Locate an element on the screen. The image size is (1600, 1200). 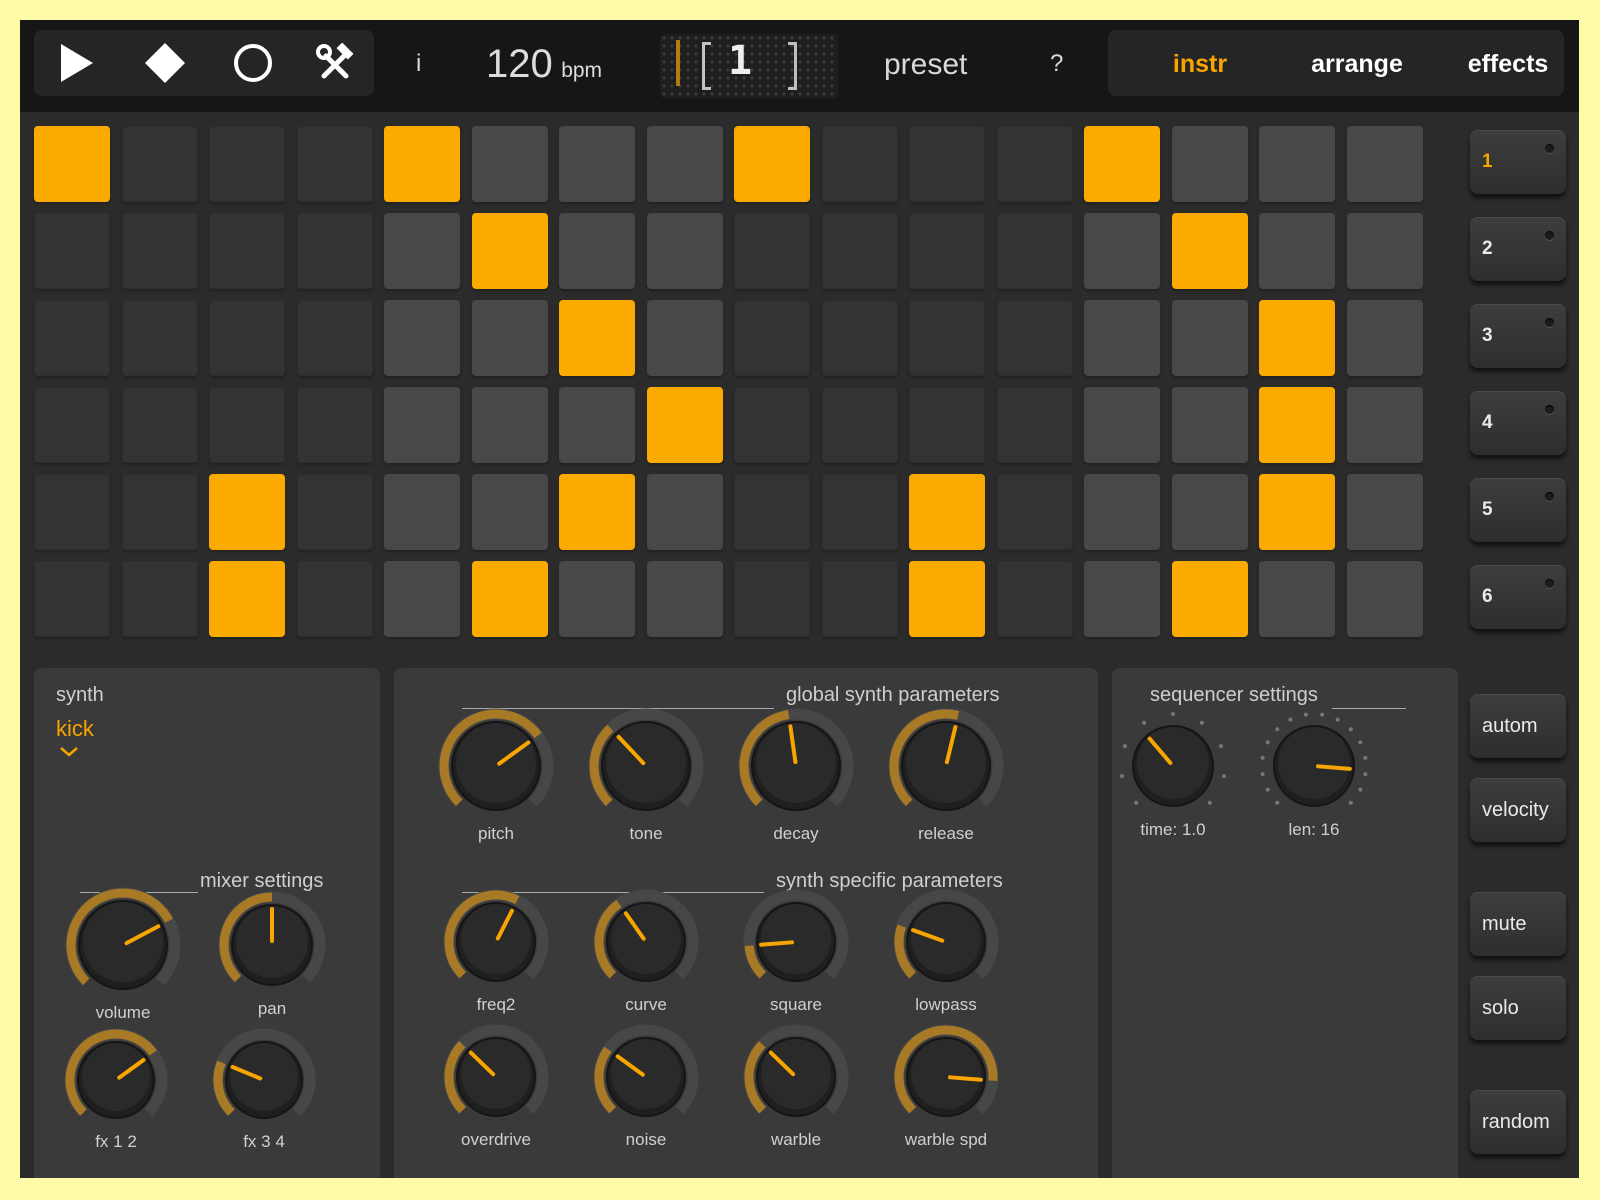
preset-button: preset is located at coordinates (925, 65).